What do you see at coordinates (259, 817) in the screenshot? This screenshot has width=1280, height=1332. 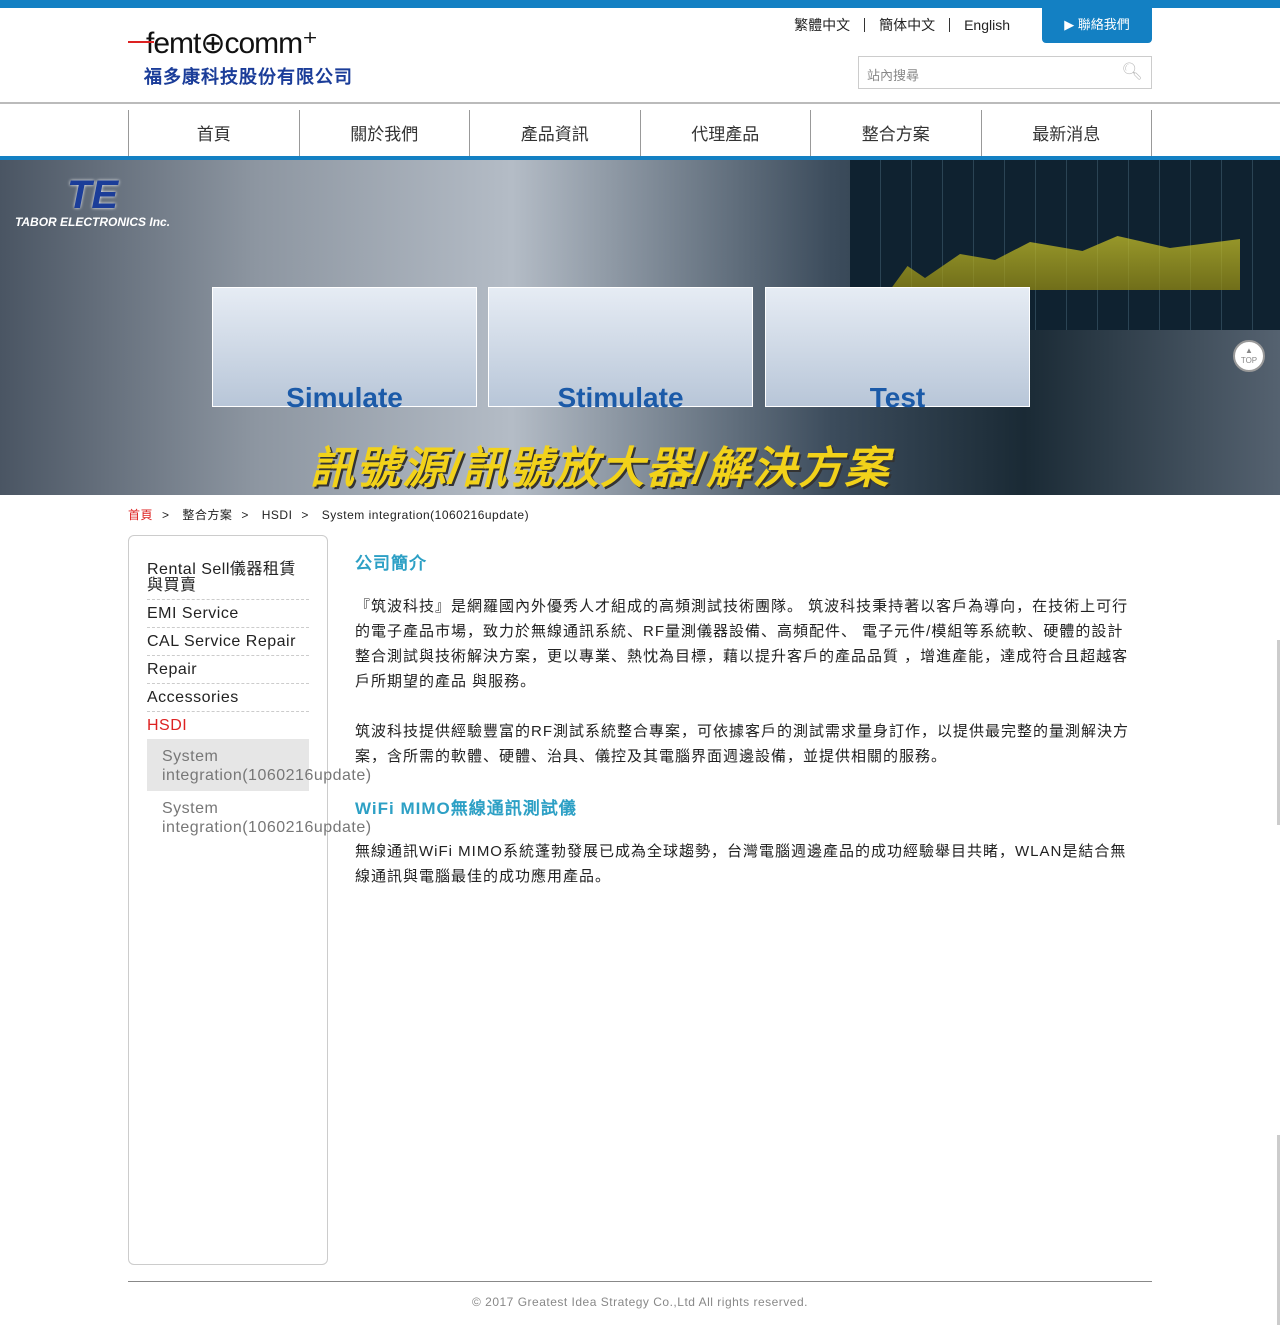 I see `sidebar-subitem: System integration(1060216update)` at bounding box center [259, 817].